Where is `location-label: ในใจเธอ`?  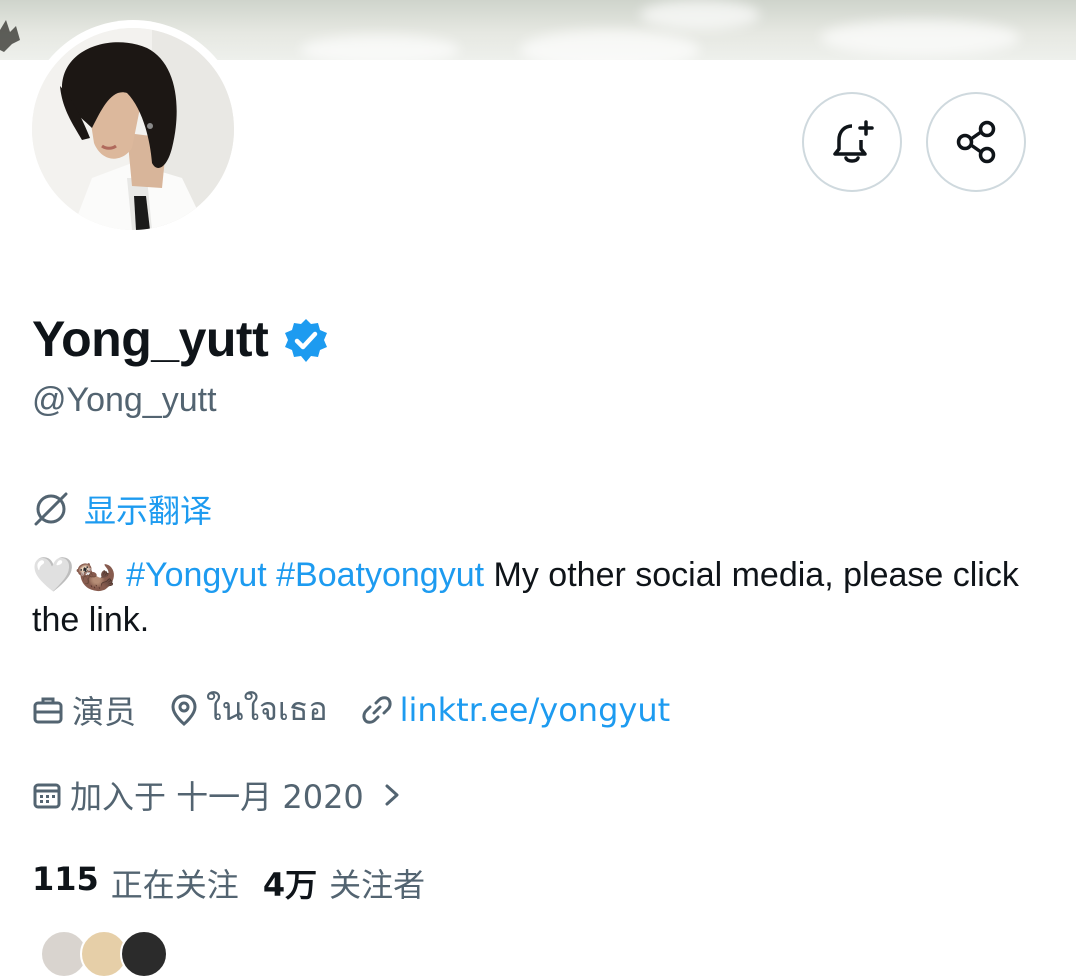 location-label: ในใจเธอ is located at coordinates (267, 709).